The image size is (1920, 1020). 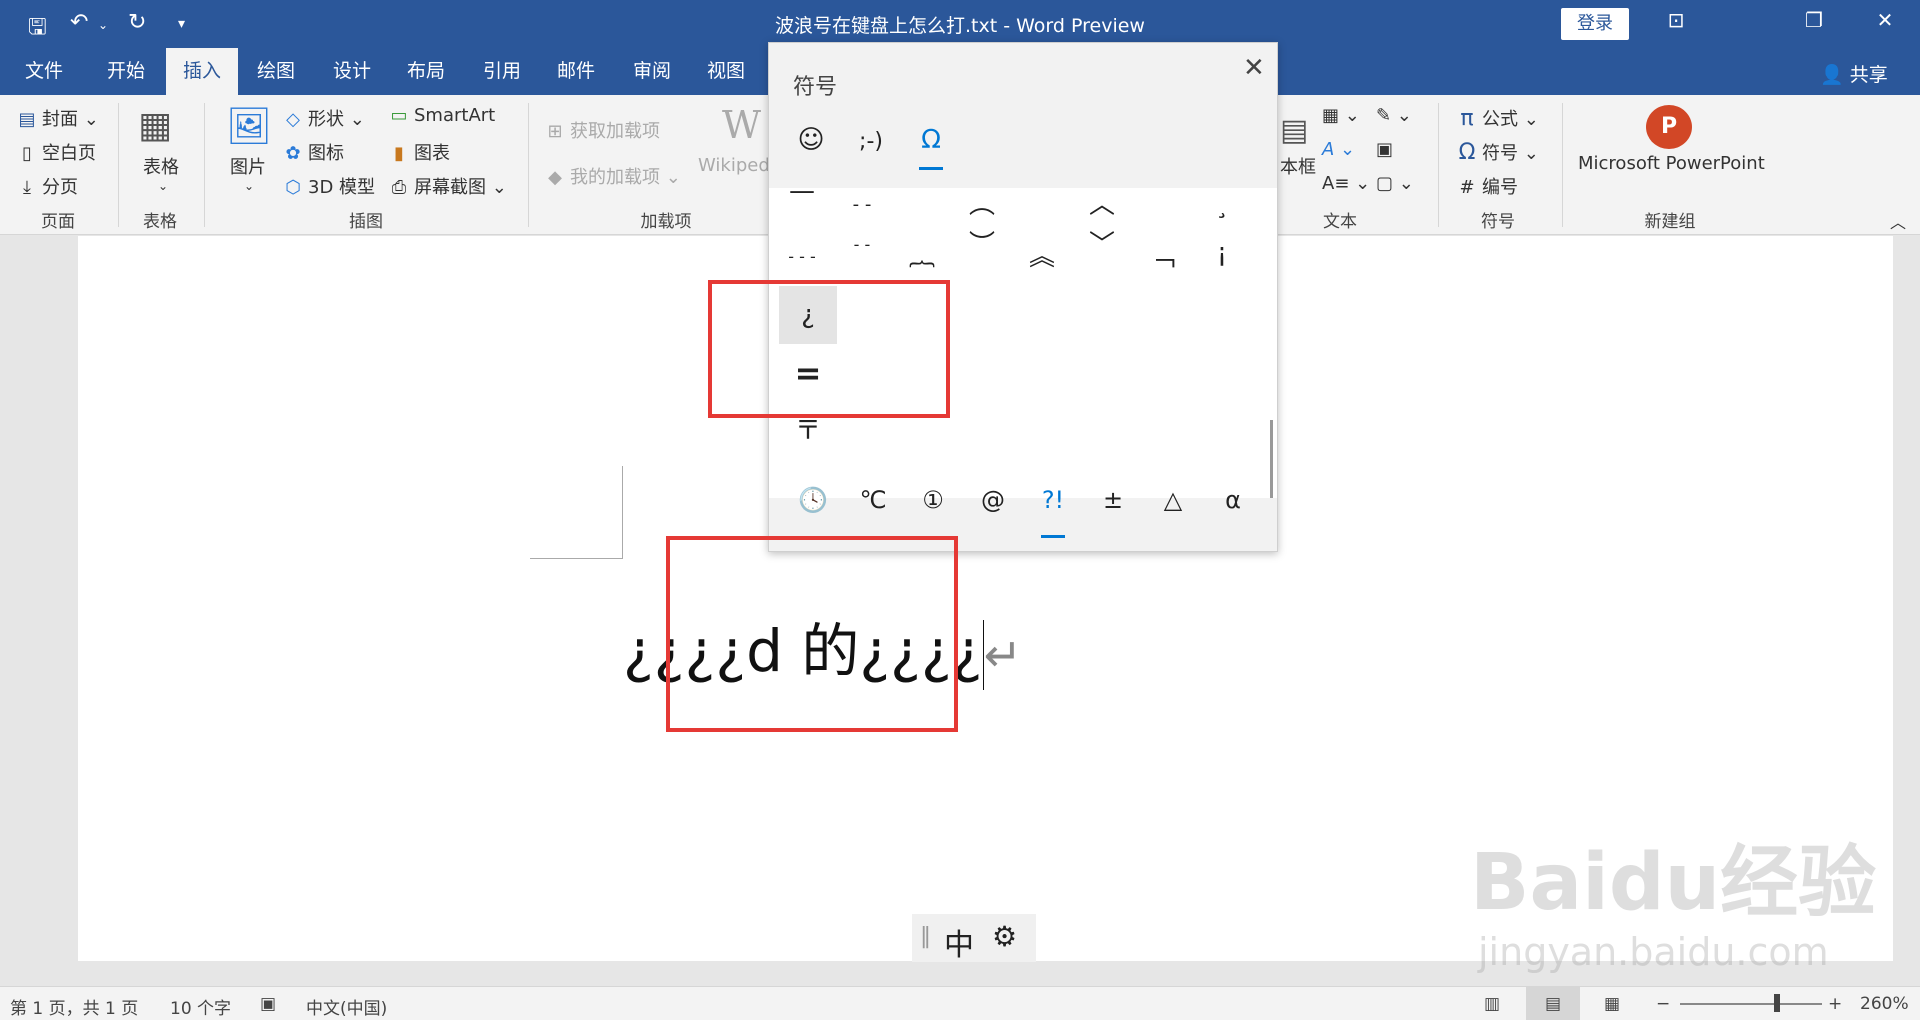 What do you see at coordinates (1162, 204) in the screenshot?
I see `symbol-cell: ﹂` at bounding box center [1162, 204].